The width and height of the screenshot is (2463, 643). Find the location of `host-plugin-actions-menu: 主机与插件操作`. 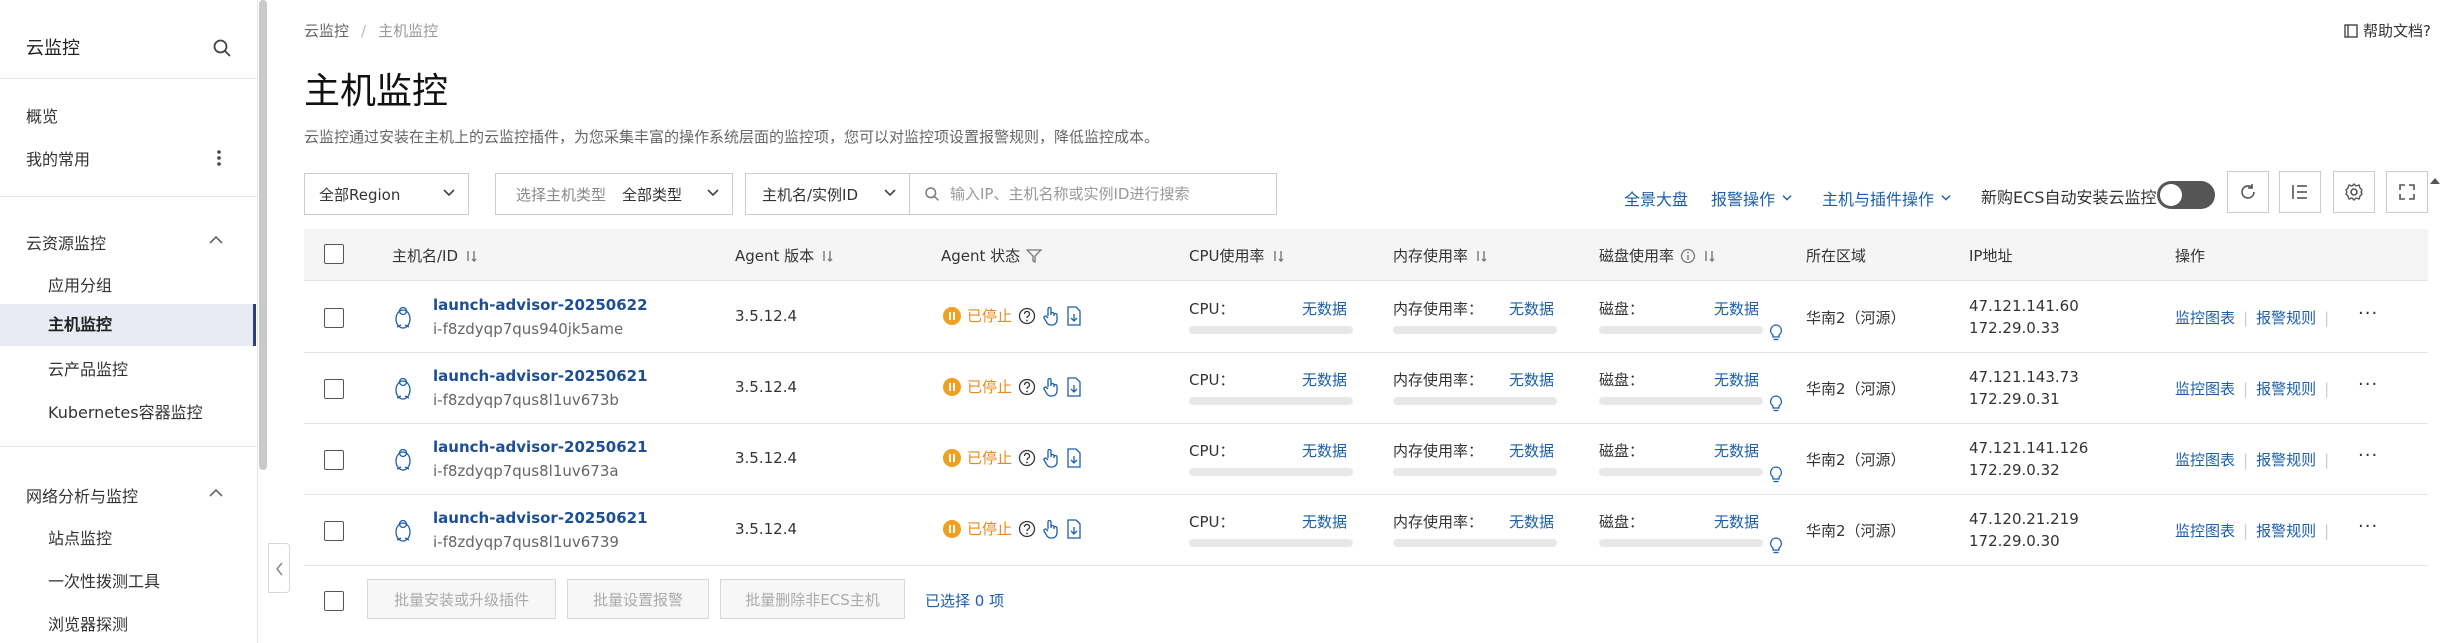

host-plugin-actions-menu: 主机与插件操作 is located at coordinates (1887, 198).